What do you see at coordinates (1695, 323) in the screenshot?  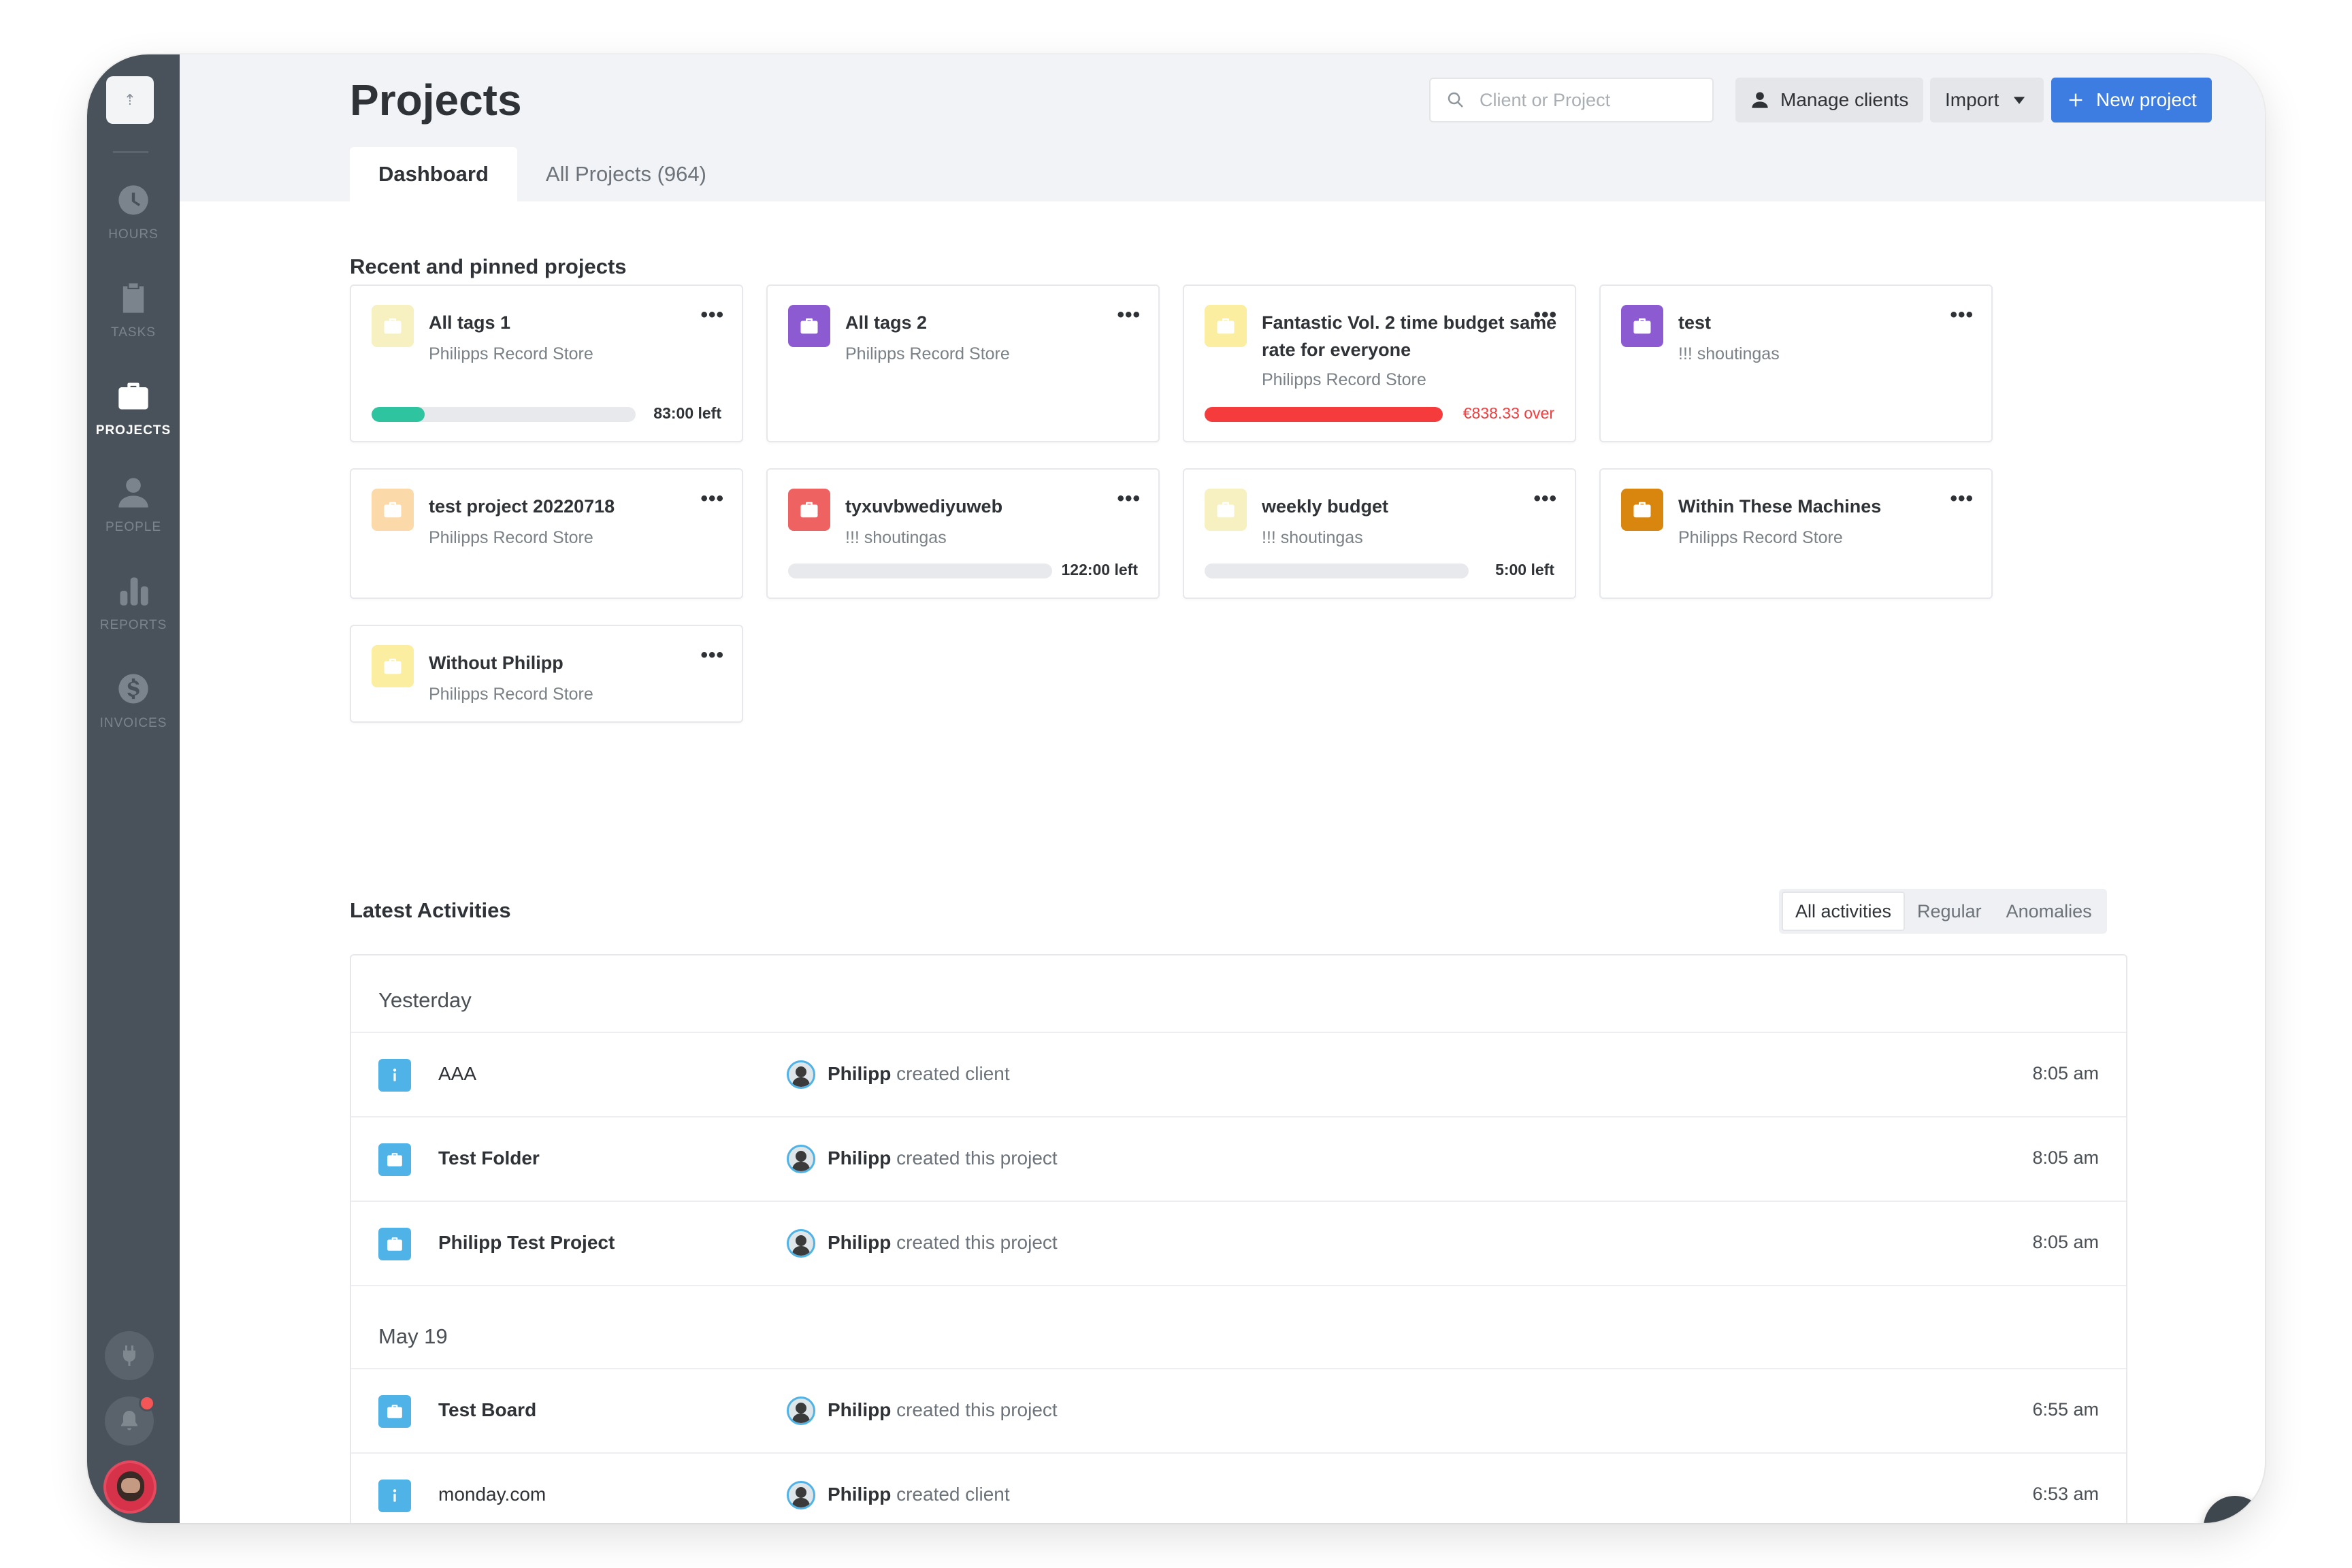 I see `project-title: test` at bounding box center [1695, 323].